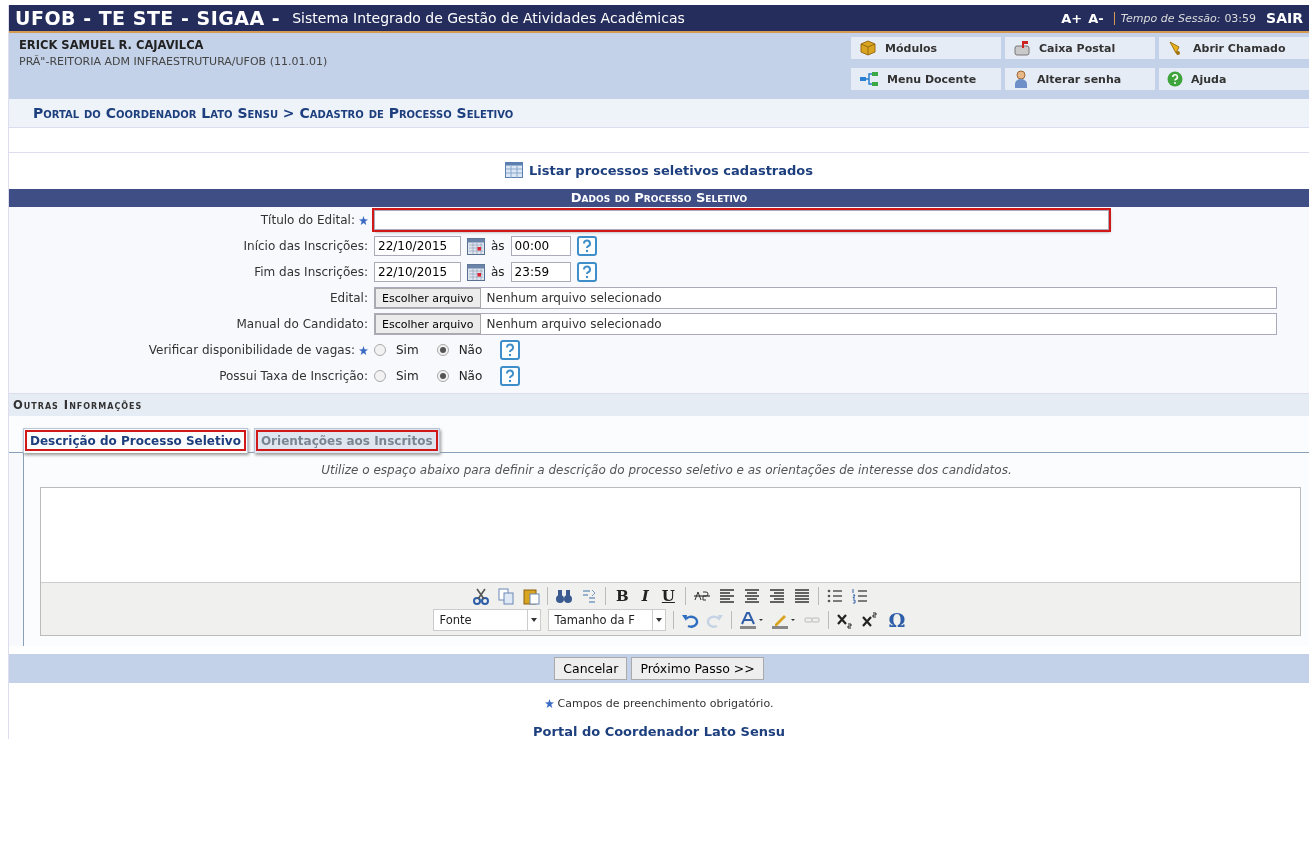 This screenshot has width=1315, height=841. I want to click on shortcut-link: Menu Docente, so click(926, 79).